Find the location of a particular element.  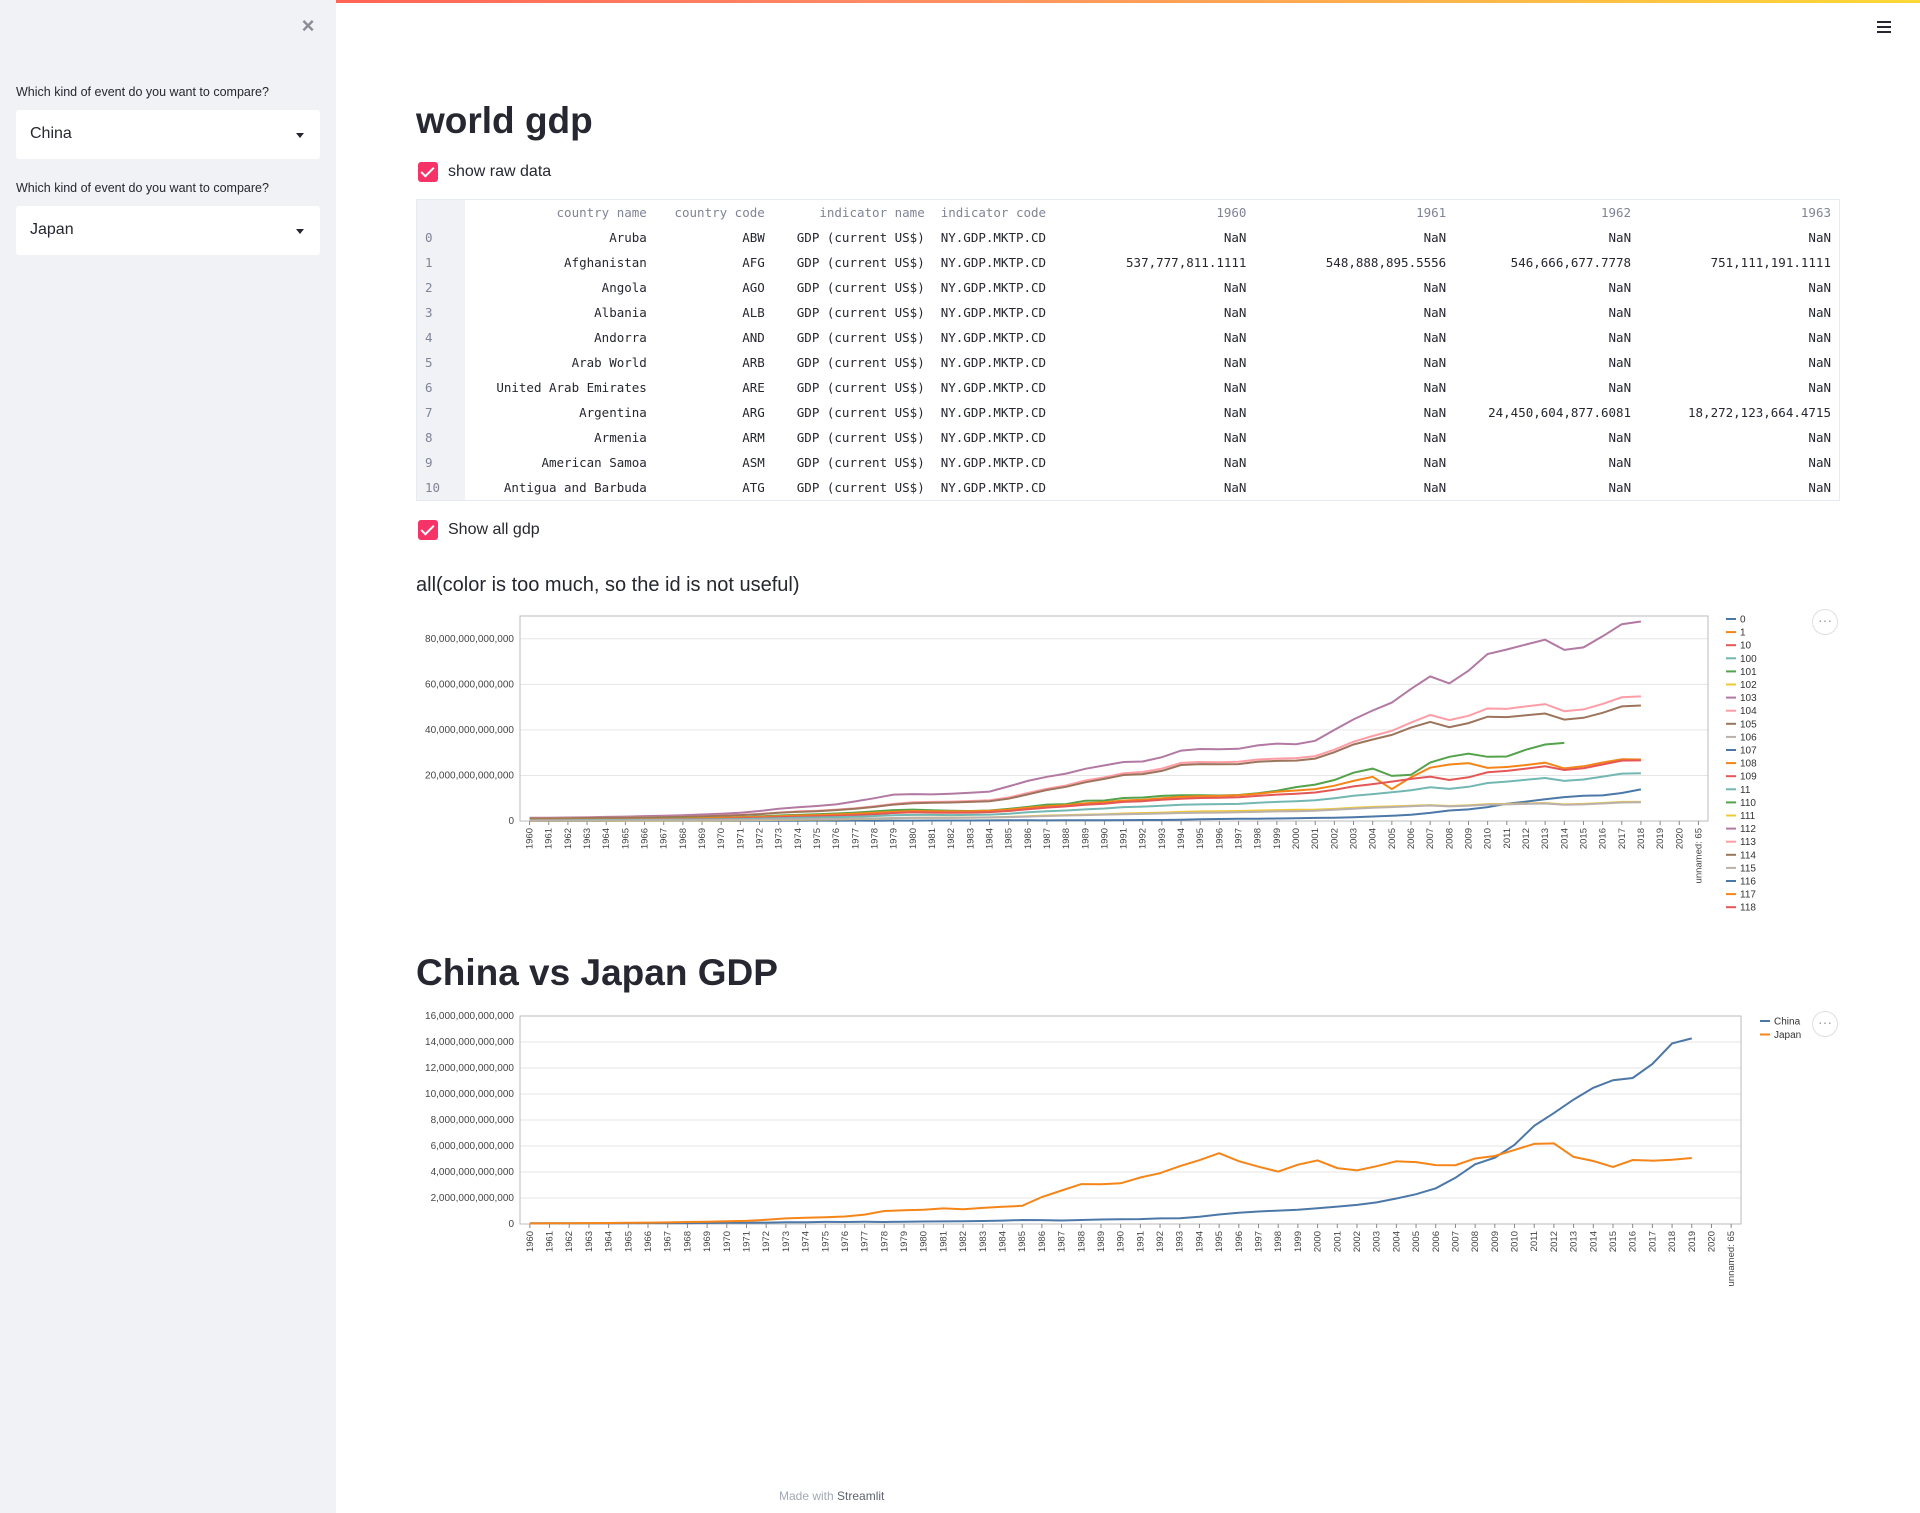

x-tick-label: 2020 is located at coordinates (1711, 1241).